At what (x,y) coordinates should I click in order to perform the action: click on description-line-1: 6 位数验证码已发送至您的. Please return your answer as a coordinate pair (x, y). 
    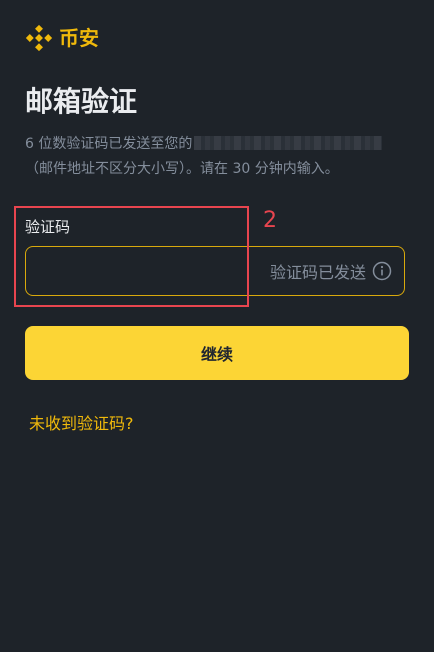
    Looking at the image, I should click on (220, 144).